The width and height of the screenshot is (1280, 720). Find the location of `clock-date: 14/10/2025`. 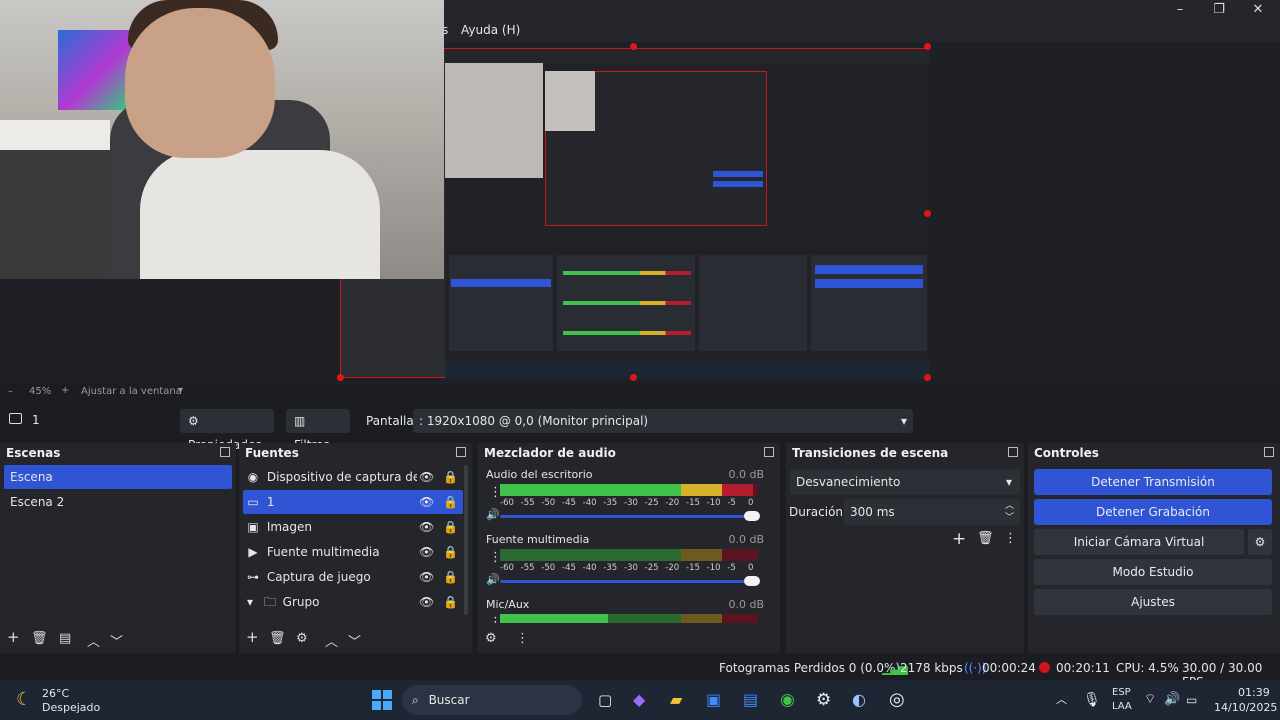

clock-date: 14/10/2025 is located at coordinates (1245, 707).